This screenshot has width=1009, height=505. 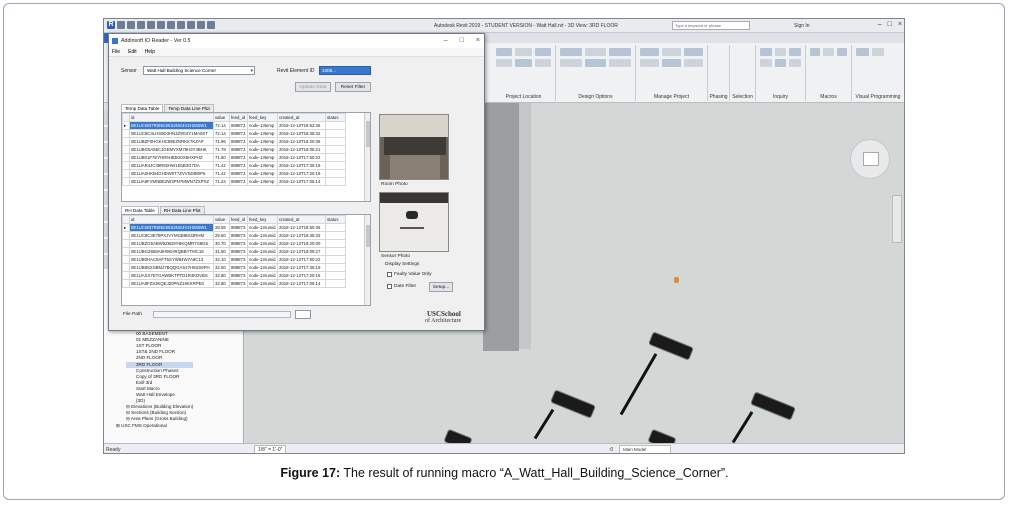 What do you see at coordinates (221, 141) in the screenshot?
I see `table-cell: 71.96` at bounding box center [221, 141].